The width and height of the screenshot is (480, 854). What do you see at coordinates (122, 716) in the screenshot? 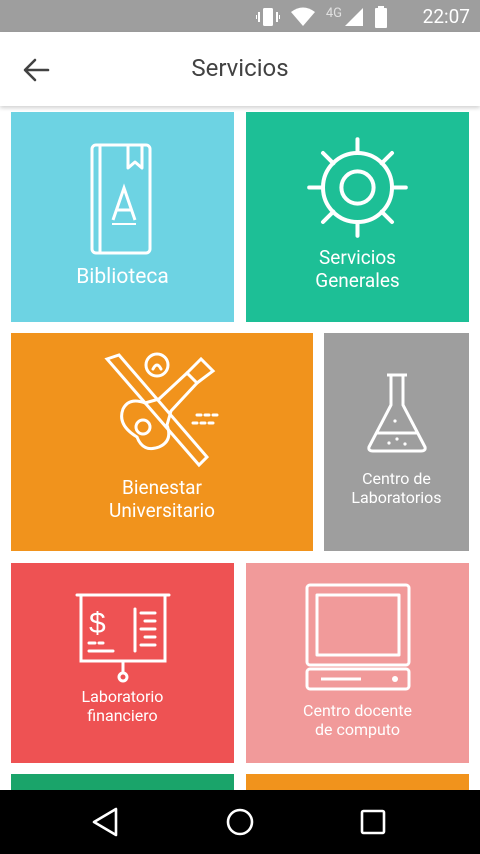
I see `tile-label: financiero` at bounding box center [122, 716].